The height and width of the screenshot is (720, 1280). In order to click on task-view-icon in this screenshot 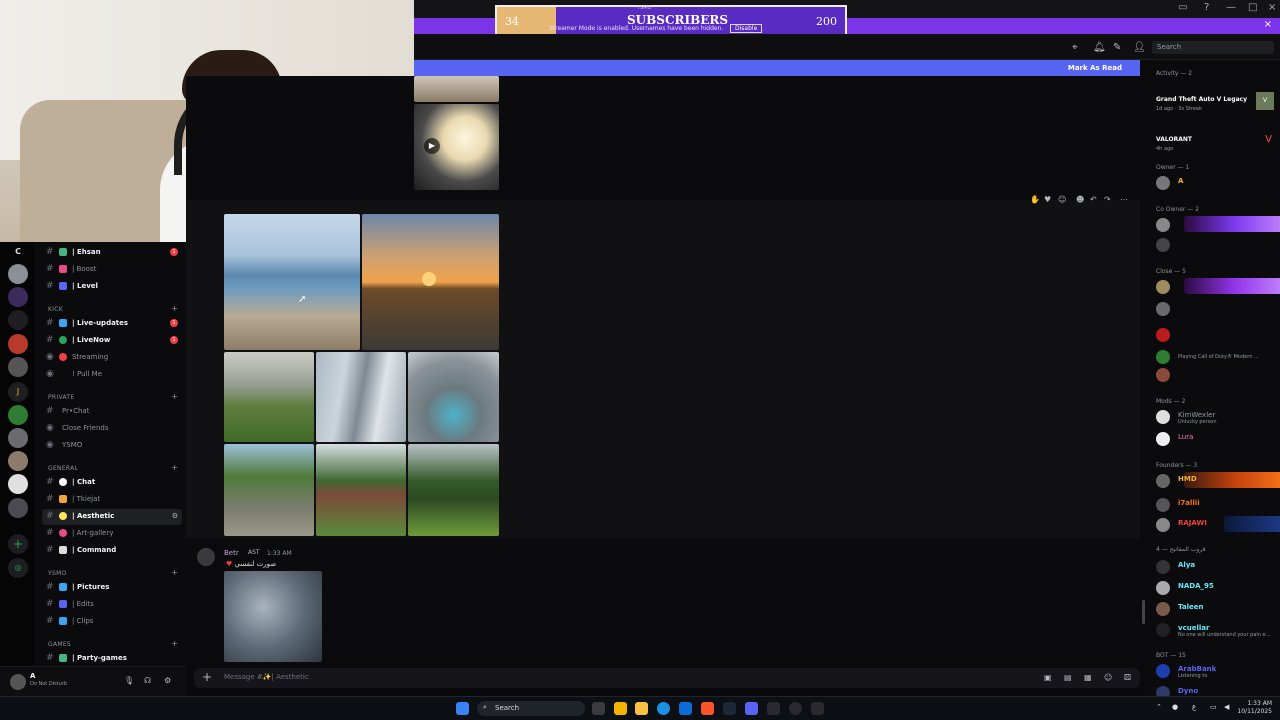, I will do `click(598, 708)`.